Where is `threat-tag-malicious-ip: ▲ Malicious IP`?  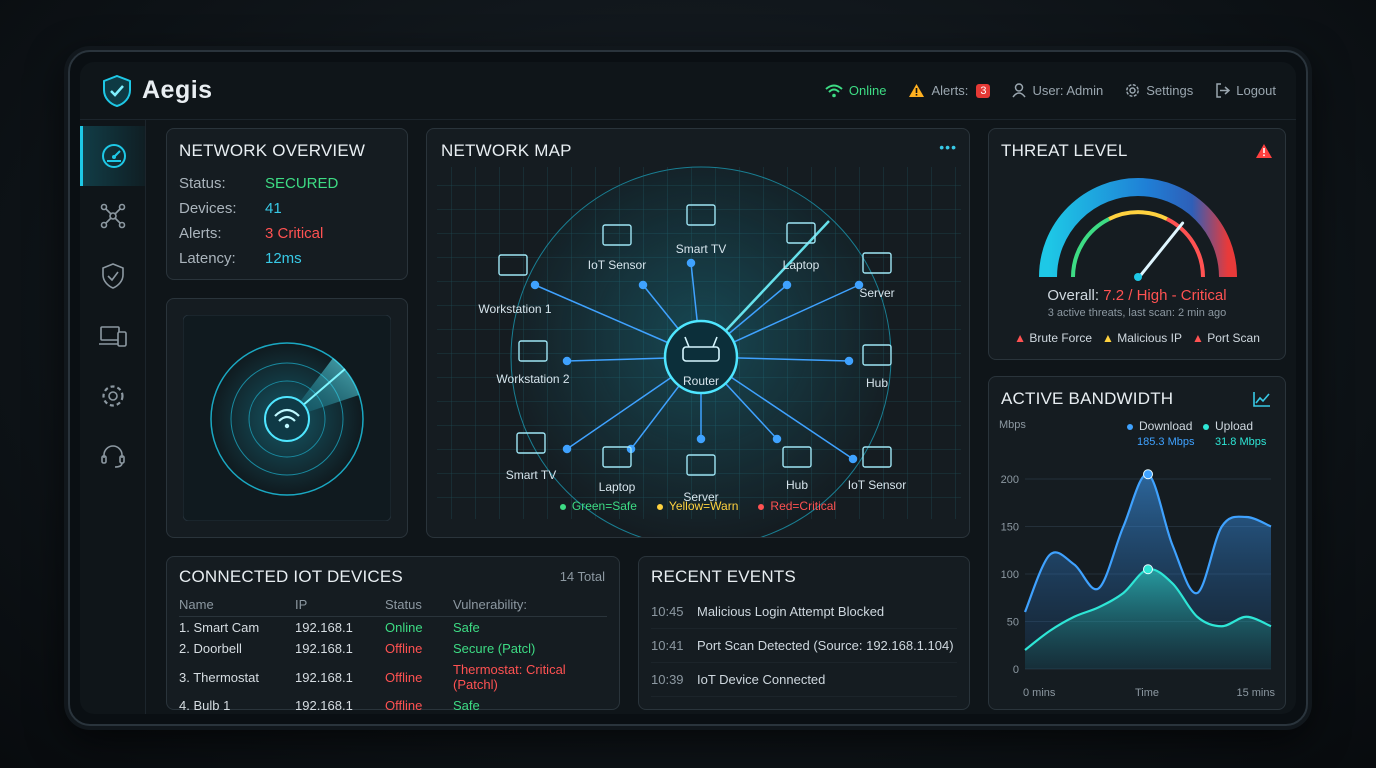
threat-tag-malicious-ip: ▲ Malicious IP is located at coordinates (1142, 338).